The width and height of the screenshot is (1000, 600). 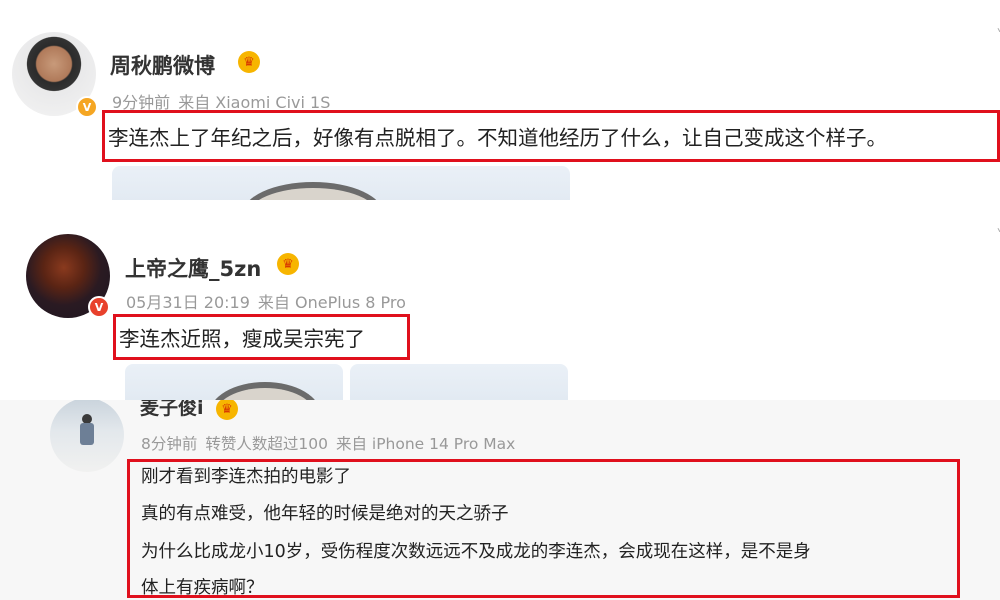 I want to click on author-name: 周秋鹏微博, so click(x=162, y=65).